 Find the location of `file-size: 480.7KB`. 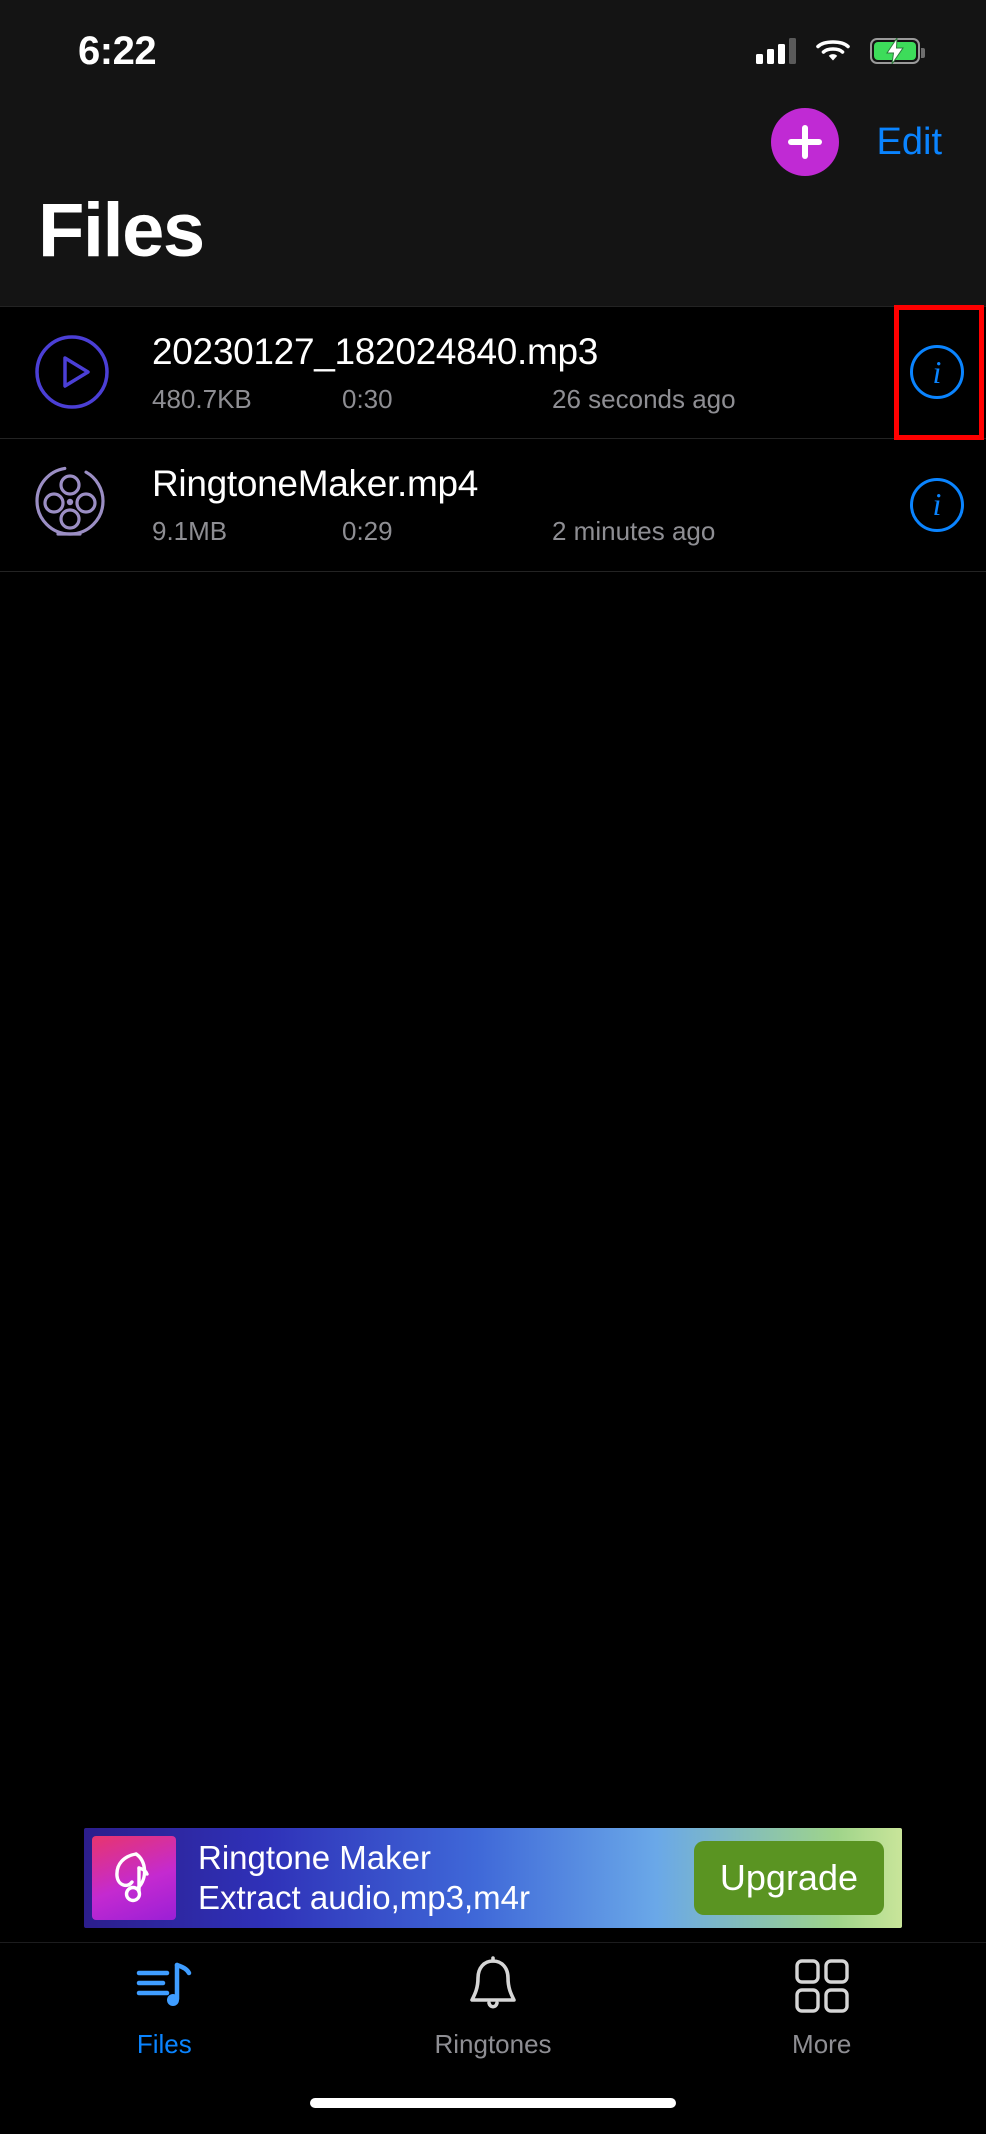

file-size: 480.7KB is located at coordinates (202, 398).